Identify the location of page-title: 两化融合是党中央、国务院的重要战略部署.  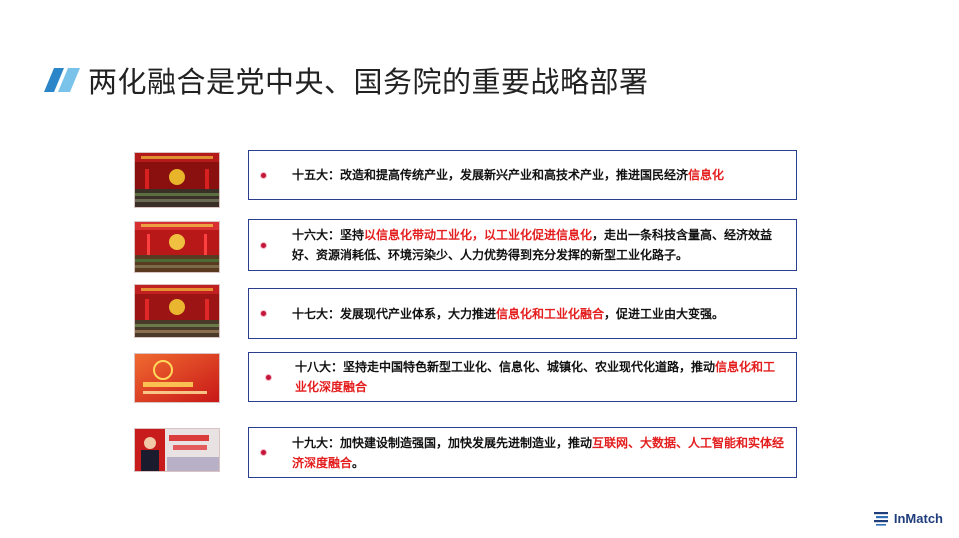
(368, 82).